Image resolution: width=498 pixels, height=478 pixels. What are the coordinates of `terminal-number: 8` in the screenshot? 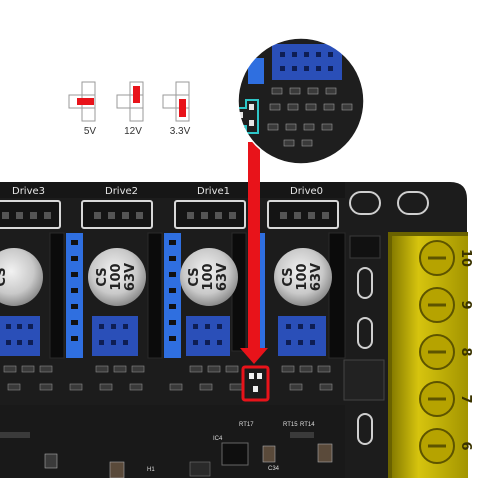 It's located at (465, 351).